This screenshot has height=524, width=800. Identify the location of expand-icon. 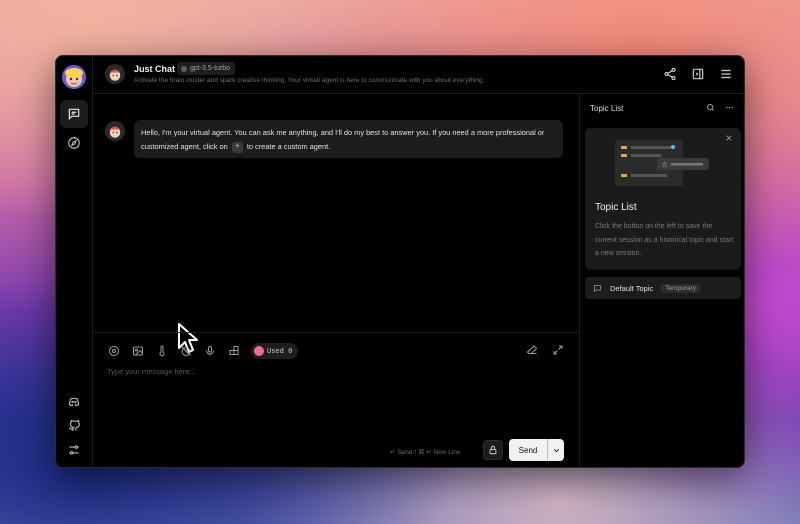
(558, 350).